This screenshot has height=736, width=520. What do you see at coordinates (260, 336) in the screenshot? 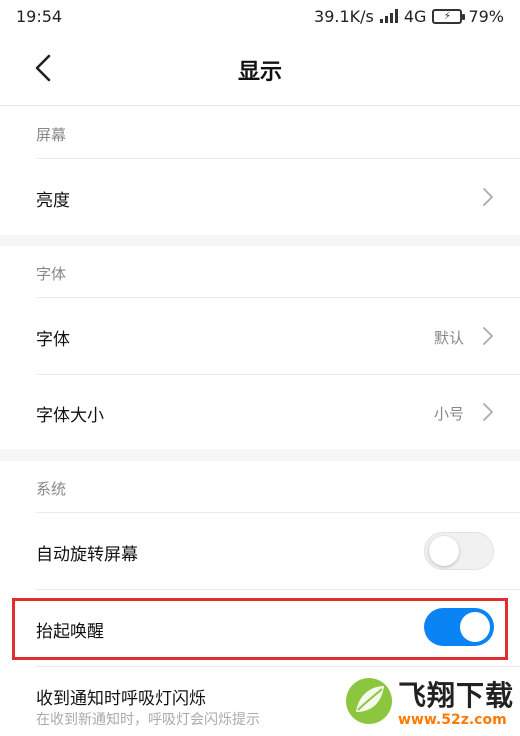
I see `font-row: 字体 默认` at bounding box center [260, 336].